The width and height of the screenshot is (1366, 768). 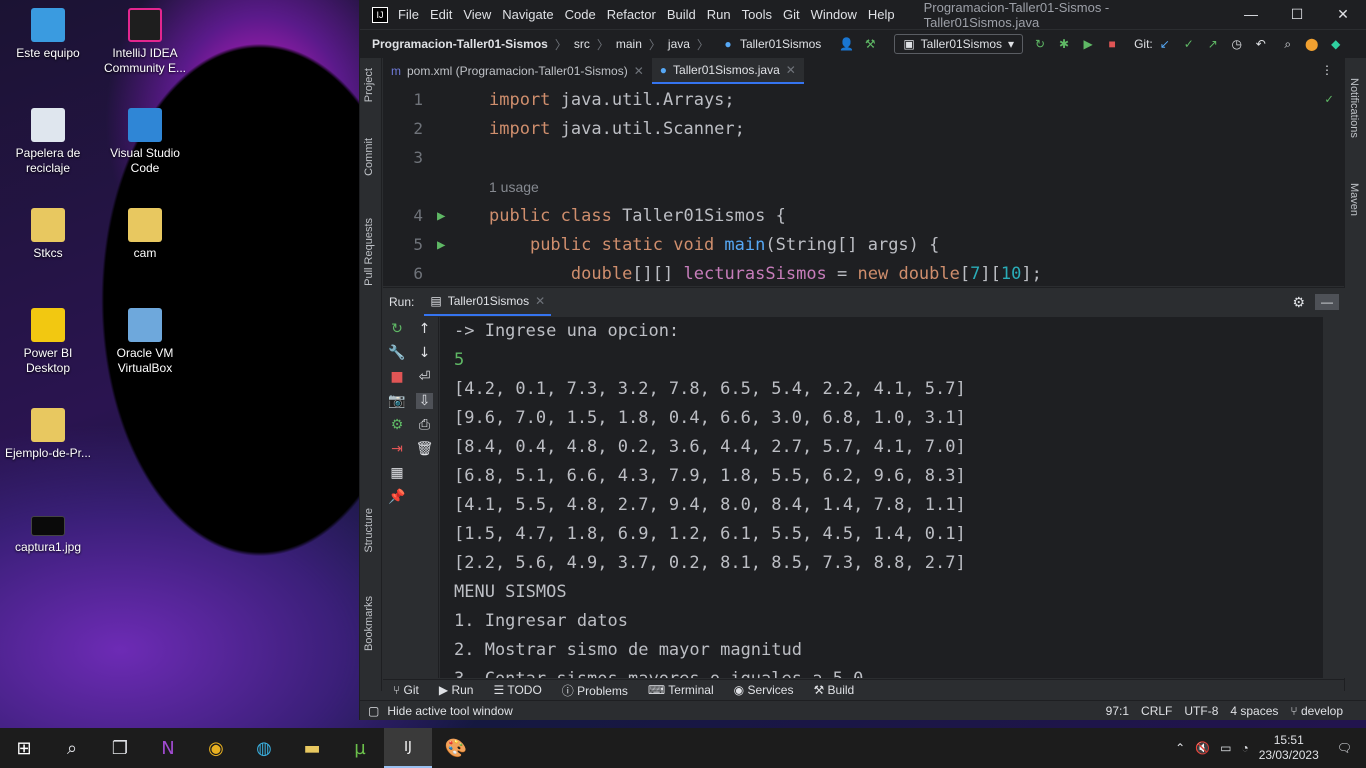 I want to click on tool-structure: Structure, so click(x=369, y=530).